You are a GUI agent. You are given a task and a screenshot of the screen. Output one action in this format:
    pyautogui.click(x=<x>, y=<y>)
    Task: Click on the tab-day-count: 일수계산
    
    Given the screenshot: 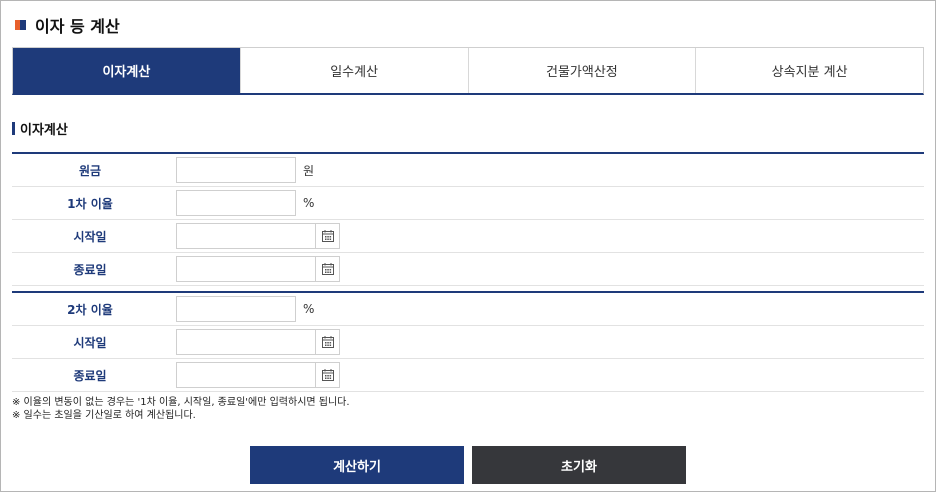 What is the action you would take?
    pyautogui.click(x=353, y=70)
    